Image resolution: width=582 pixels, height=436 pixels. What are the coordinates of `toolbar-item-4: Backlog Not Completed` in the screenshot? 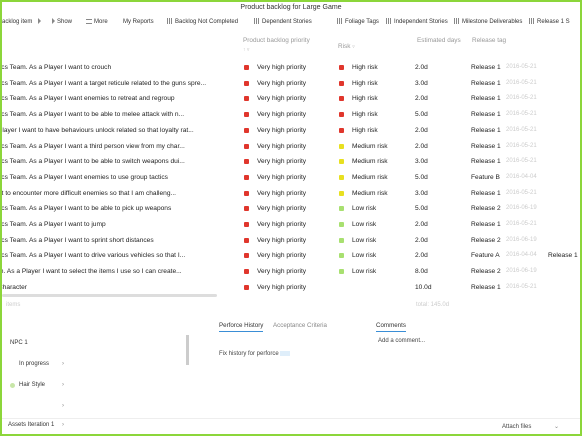 It's located at (202, 22).